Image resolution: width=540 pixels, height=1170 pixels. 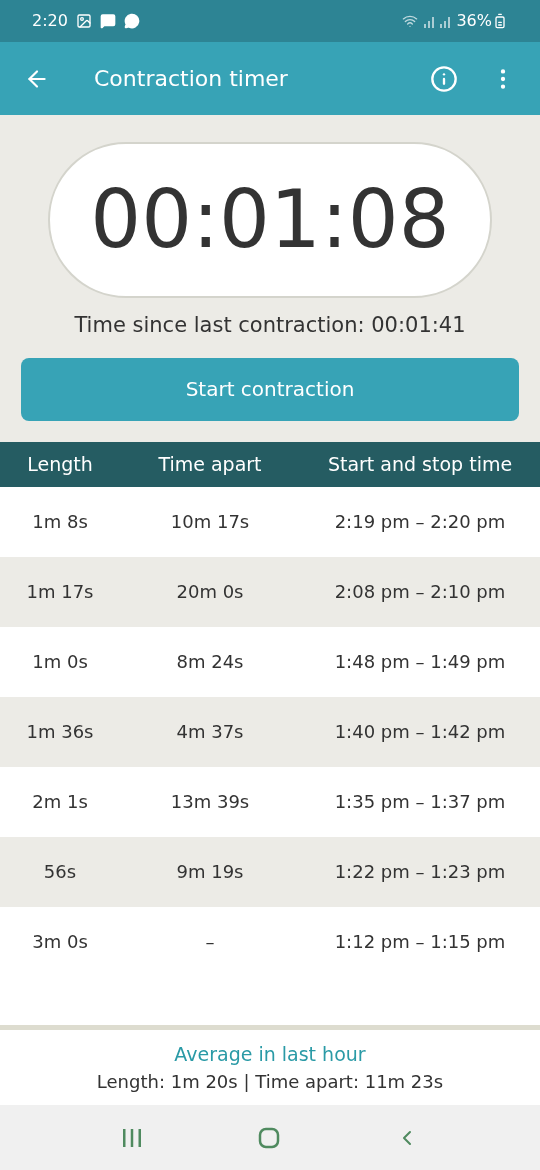 I want to click on table-cell-text: 10m 17s, so click(x=210, y=522).